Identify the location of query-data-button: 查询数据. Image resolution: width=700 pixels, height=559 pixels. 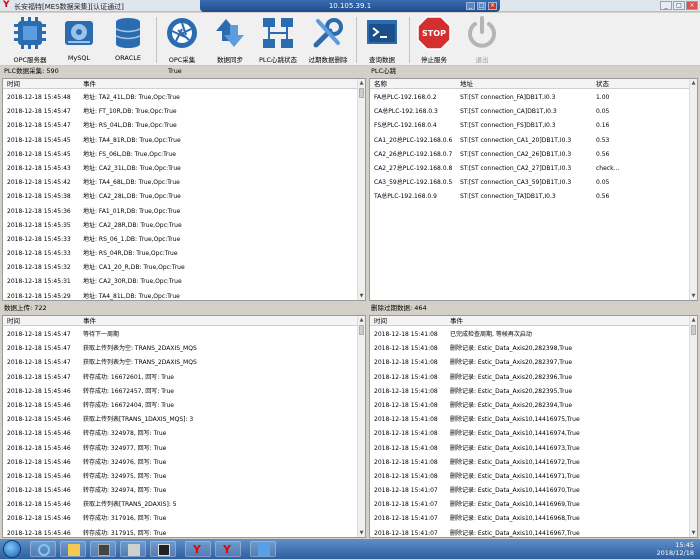
(382, 40).